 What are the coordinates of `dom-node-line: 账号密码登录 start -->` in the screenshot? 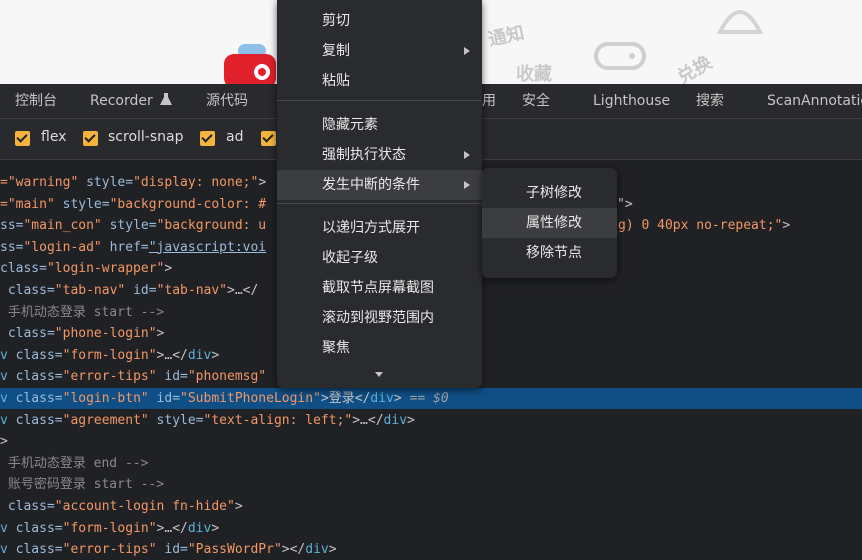 It's located at (431, 484).